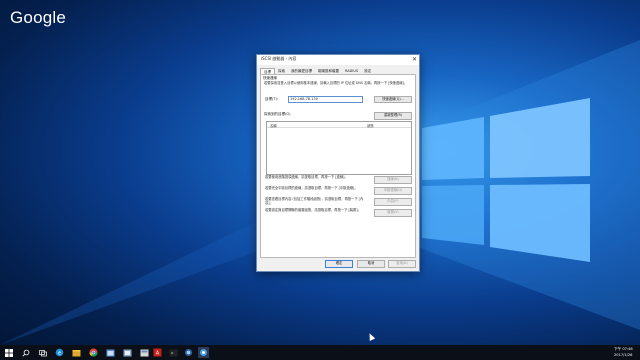 Image resolution: width=640 pixels, height=360 pixels. I want to click on devices-button: 裝置(V), so click(393, 213).